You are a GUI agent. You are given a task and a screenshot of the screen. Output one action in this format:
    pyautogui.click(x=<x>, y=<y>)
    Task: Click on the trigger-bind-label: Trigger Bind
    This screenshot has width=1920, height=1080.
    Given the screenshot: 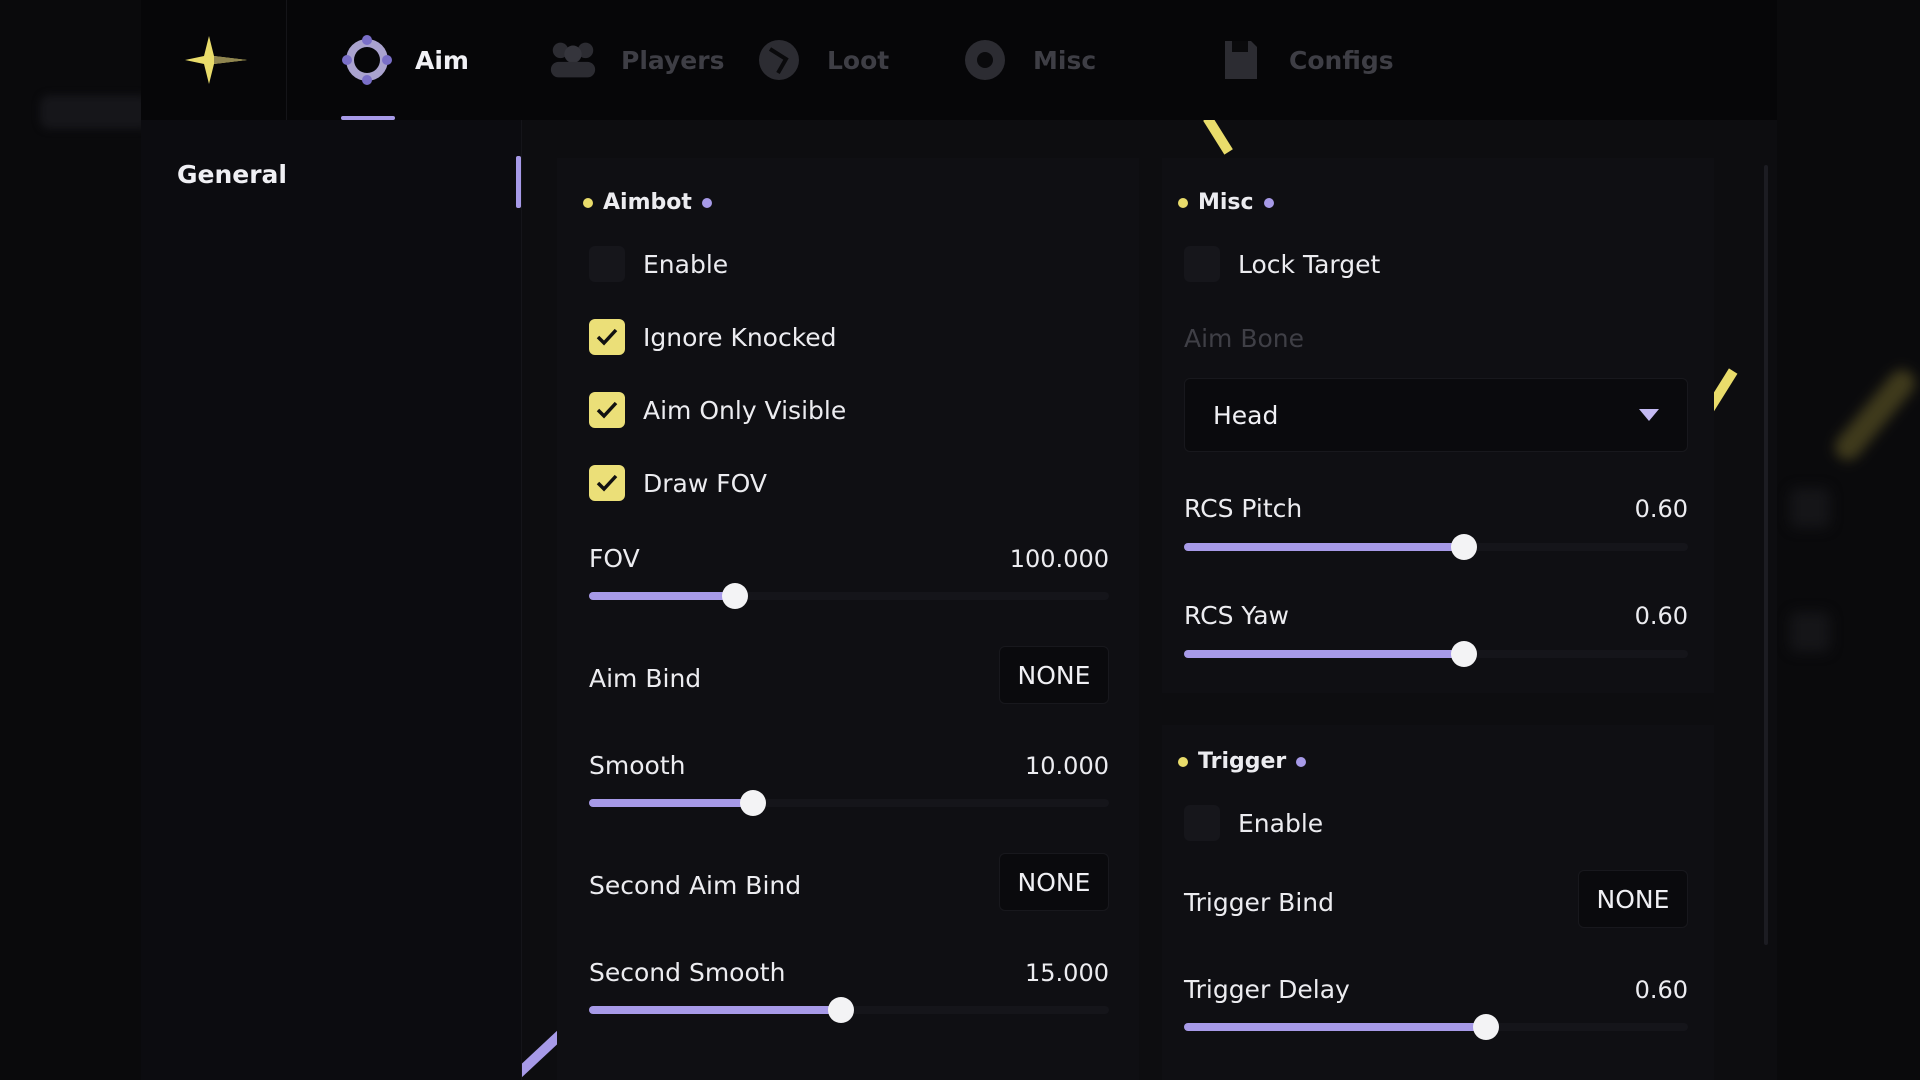 What is the action you would take?
    pyautogui.click(x=1259, y=902)
    